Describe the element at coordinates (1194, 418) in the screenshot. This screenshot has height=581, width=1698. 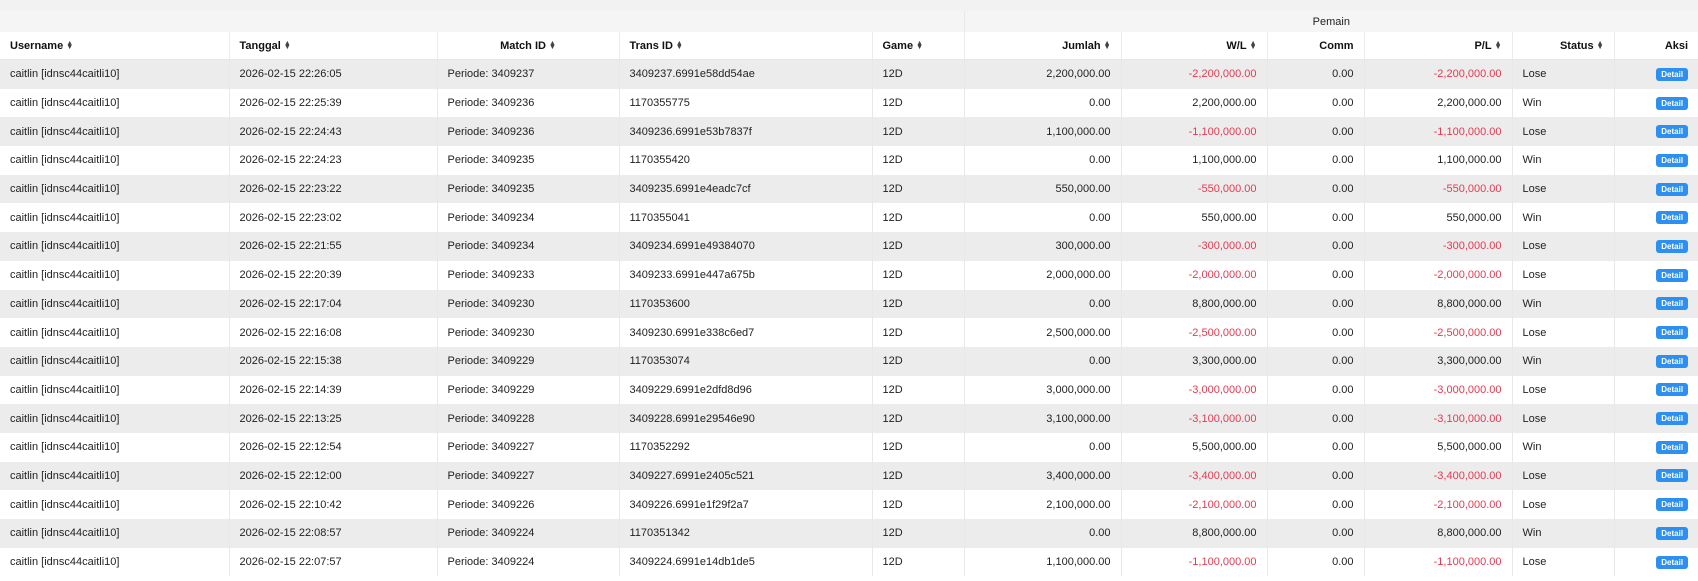
I see `cell-wl: -3,100,000.00` at that location.